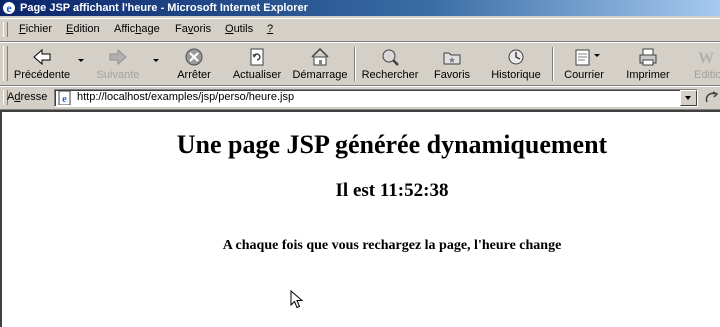 The width and height of the screenshot is (720, 327). What do you see at coordinates (202, 29) in the screenshot?
I see `menu-favoris-post: oris` at bounding box center [202, 29].